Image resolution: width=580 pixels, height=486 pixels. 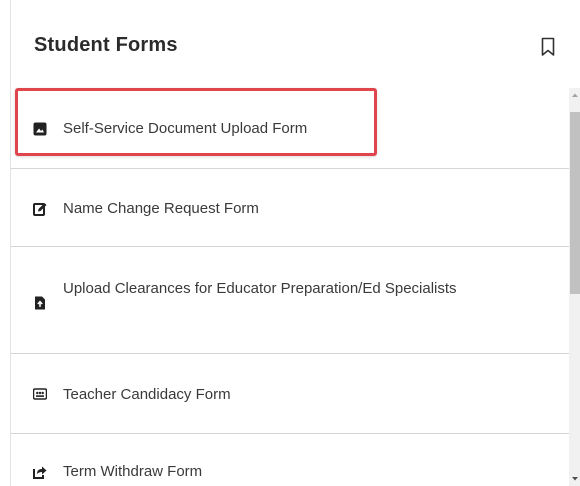 What do you see at coordinates (196, 122) in the screenshot?
I see `highlight-box` at bounding box center [196, 122].